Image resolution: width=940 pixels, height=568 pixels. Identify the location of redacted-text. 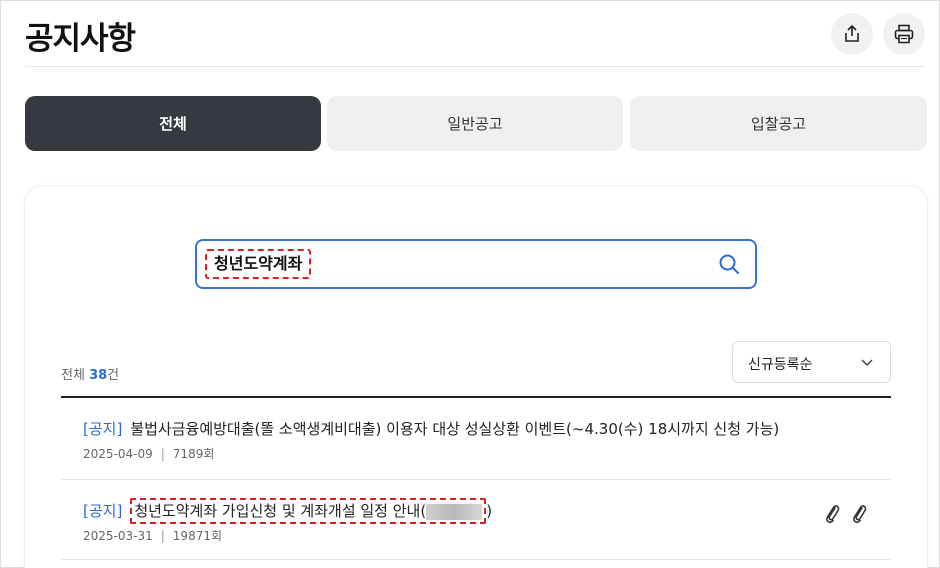
(454, 511).